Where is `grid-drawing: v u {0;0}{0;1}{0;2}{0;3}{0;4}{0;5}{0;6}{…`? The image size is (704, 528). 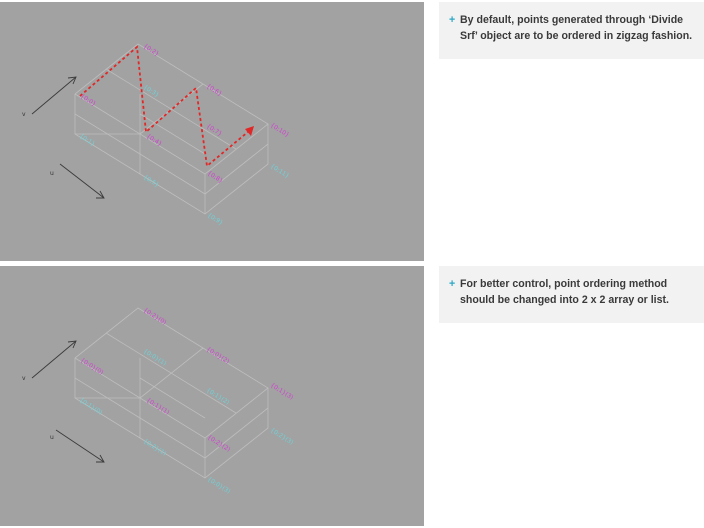
grid-drawing: v u {0;0}{0;1}{0;2}{0;3}{0;4}{0;5}{0;6}{… is located at coordinates (156, 135).